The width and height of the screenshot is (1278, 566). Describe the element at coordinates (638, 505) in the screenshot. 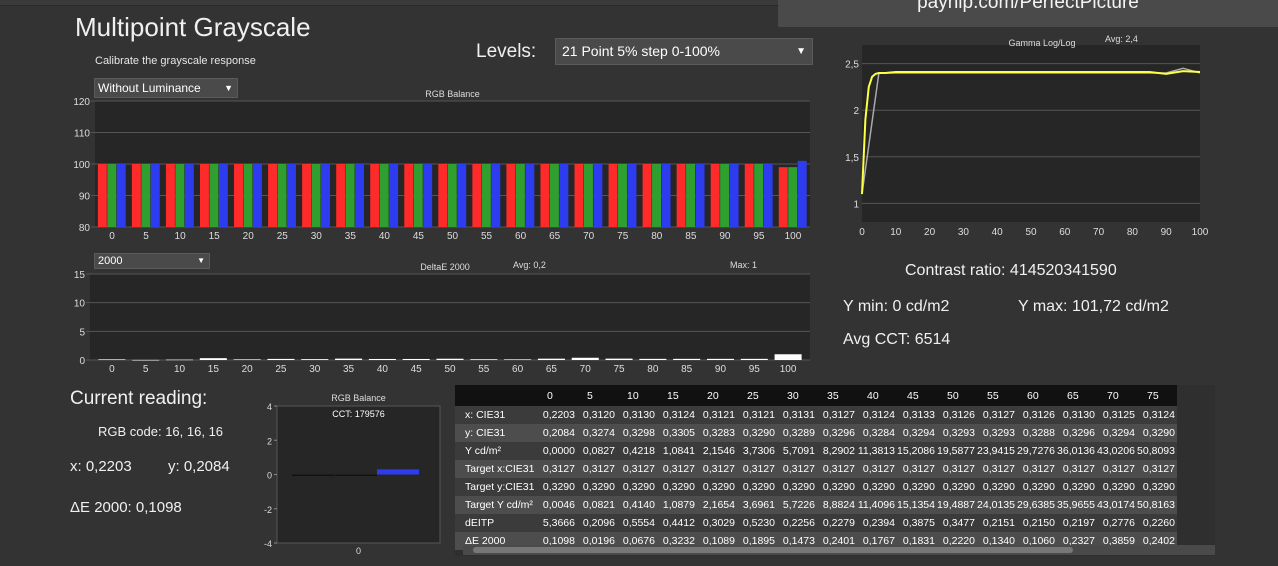

I see `table-cell: 0,4140` at that location.